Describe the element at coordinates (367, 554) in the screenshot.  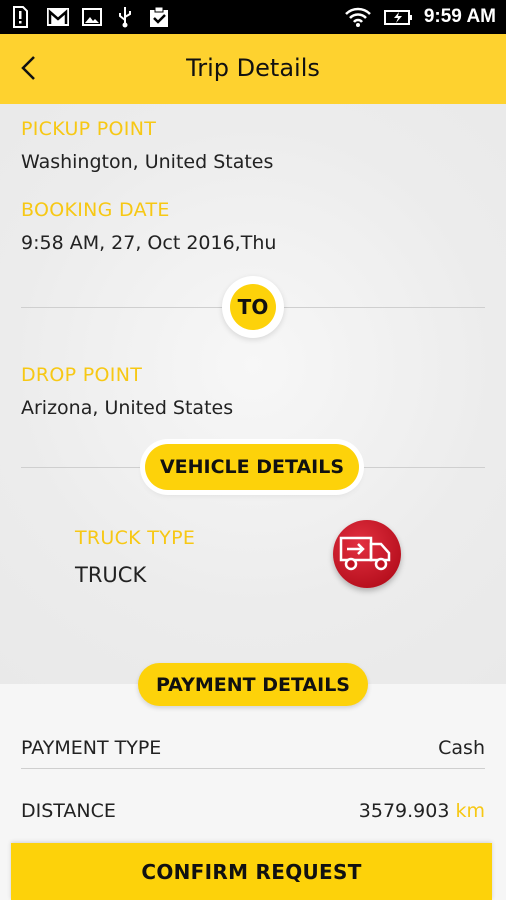
I see `truck-icon` at that location.